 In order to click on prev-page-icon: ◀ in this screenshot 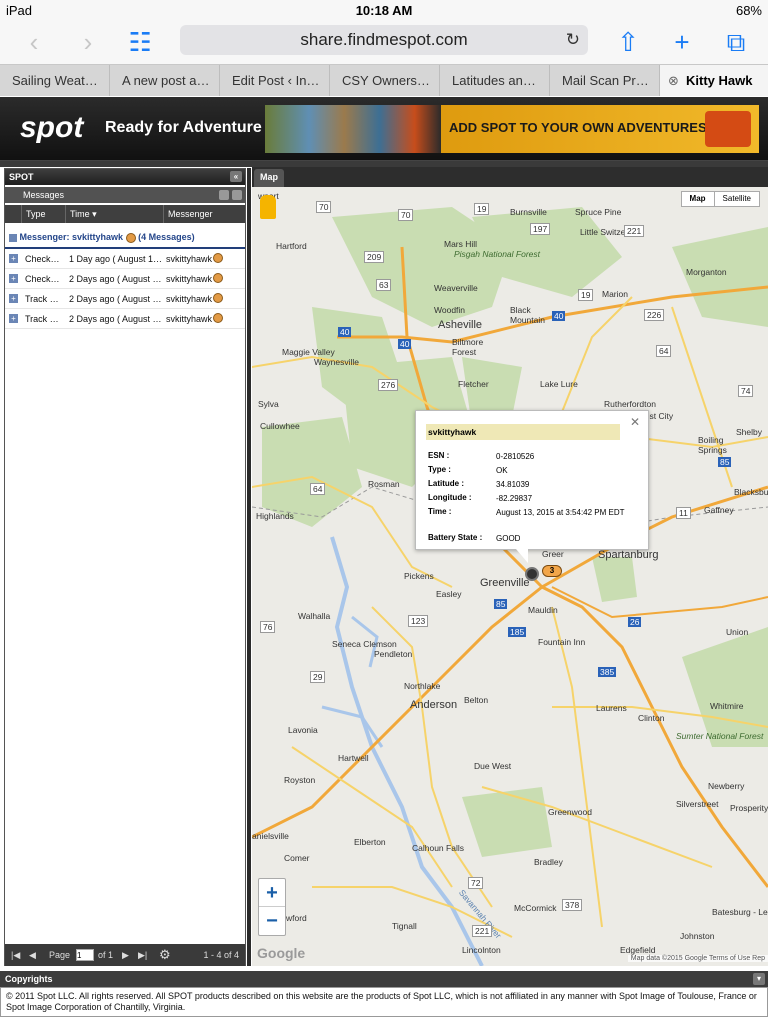, I will do `click(32, 955)`.